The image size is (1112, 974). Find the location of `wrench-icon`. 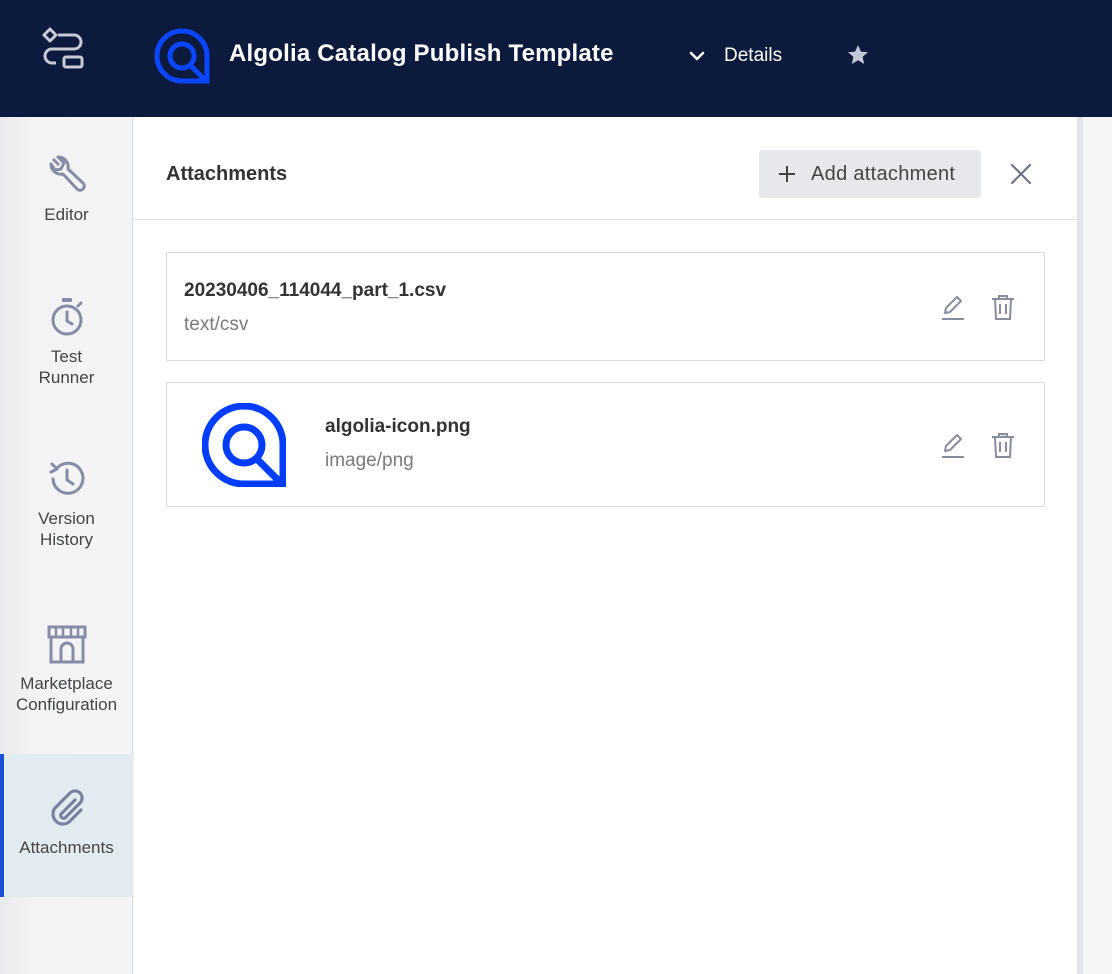

wrench-icon is located at coordinates (67, 173).